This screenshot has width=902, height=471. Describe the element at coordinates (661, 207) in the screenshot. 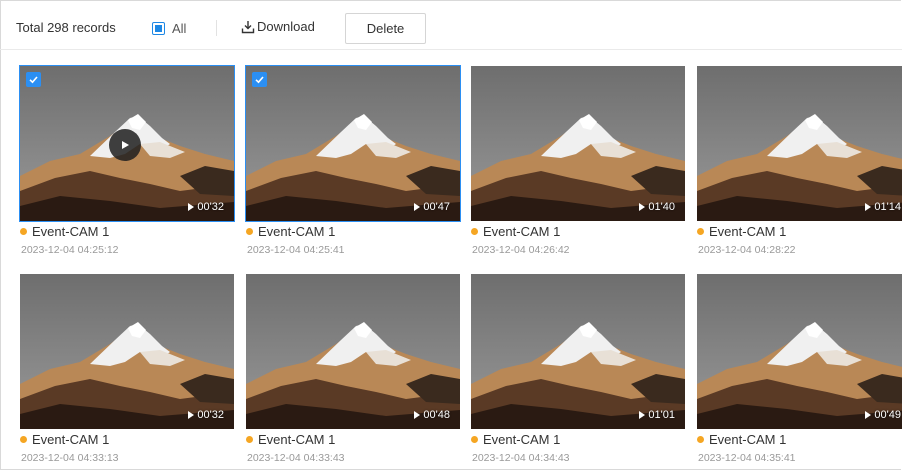

I see `duration-text: 01'40` at that location.